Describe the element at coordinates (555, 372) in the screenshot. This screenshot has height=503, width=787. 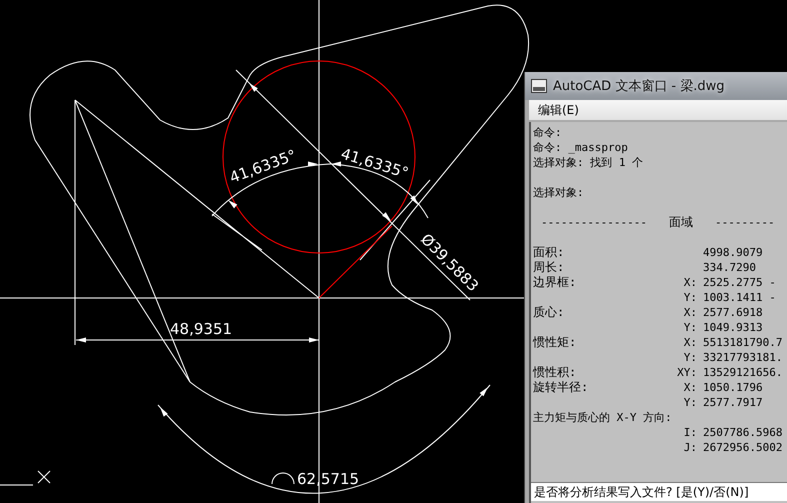
I see `property-label: 惯性积:` at that location.